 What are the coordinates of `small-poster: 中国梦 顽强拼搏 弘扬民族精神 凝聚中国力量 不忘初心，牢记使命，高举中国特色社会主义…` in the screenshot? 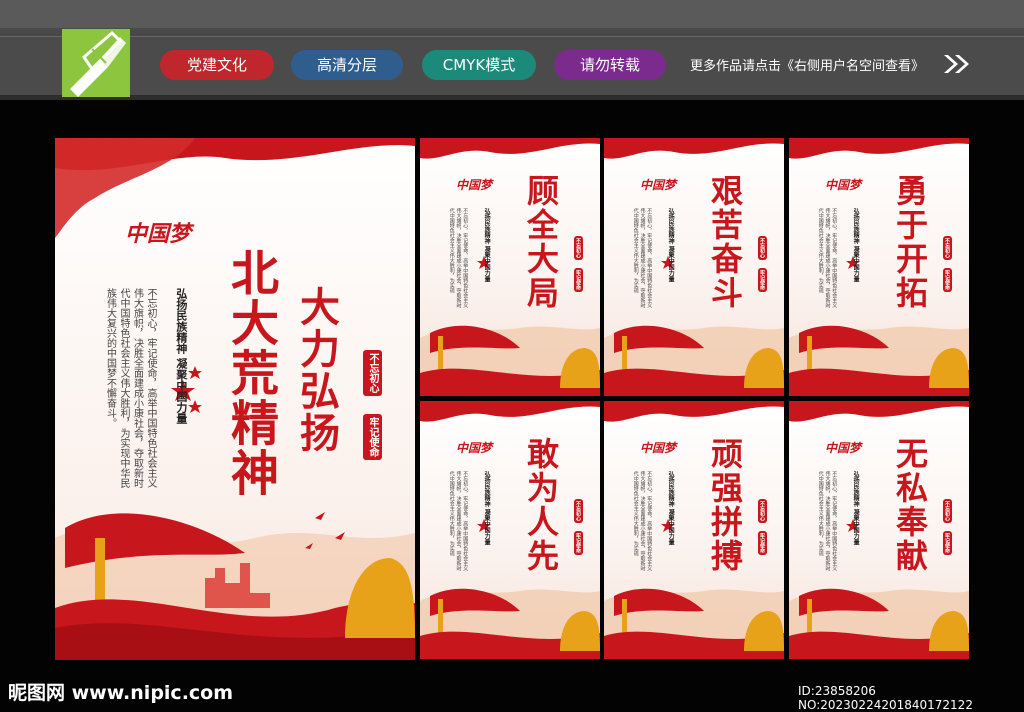 It's located at (694, 530).